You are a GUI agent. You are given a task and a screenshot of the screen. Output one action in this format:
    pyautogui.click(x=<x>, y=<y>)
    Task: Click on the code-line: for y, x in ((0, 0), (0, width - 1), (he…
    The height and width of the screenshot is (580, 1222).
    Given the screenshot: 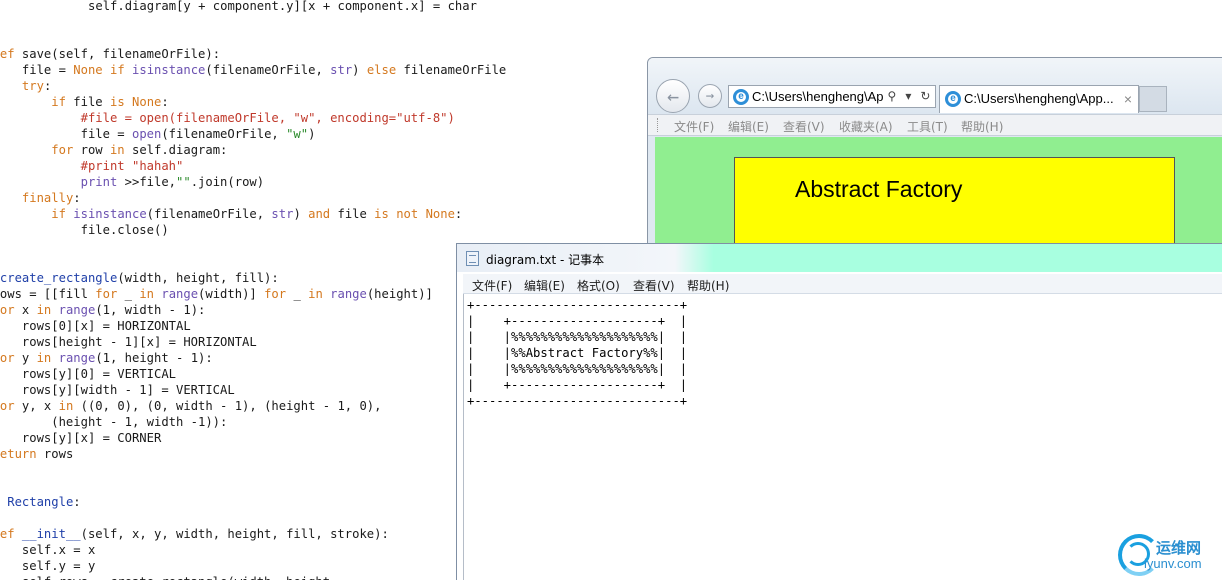 What is the action you would take?
    pyautogui.click(x=190, y=406)
    